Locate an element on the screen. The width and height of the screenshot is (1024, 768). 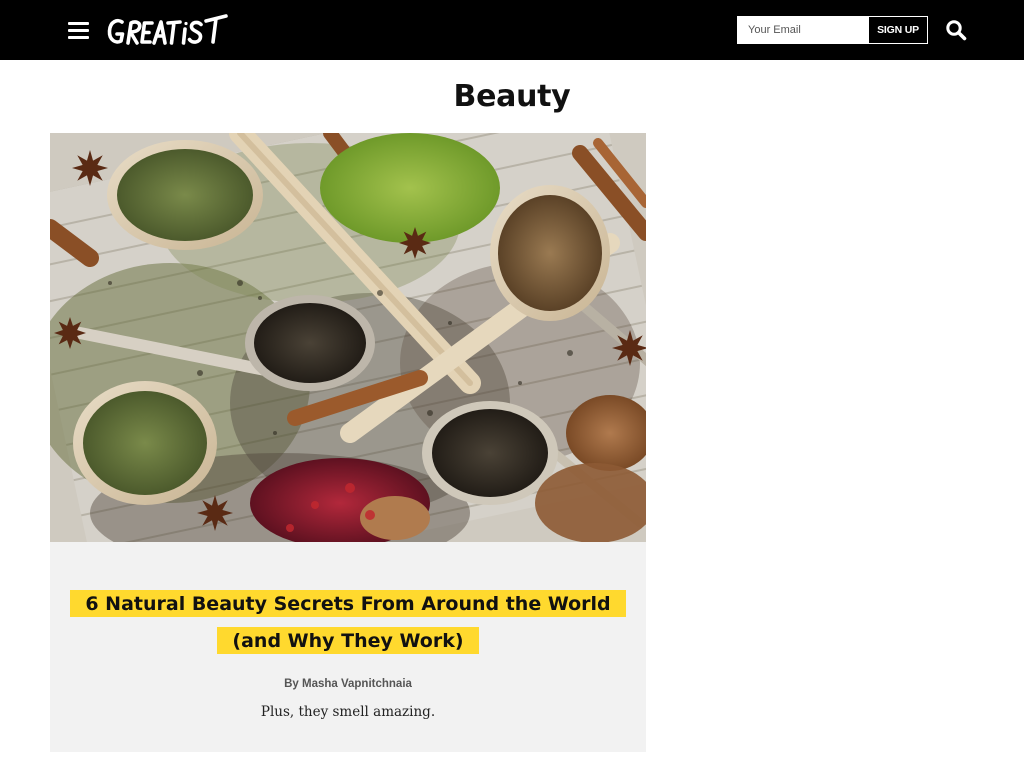
greatist-logo is located at coordinates (168, 30).